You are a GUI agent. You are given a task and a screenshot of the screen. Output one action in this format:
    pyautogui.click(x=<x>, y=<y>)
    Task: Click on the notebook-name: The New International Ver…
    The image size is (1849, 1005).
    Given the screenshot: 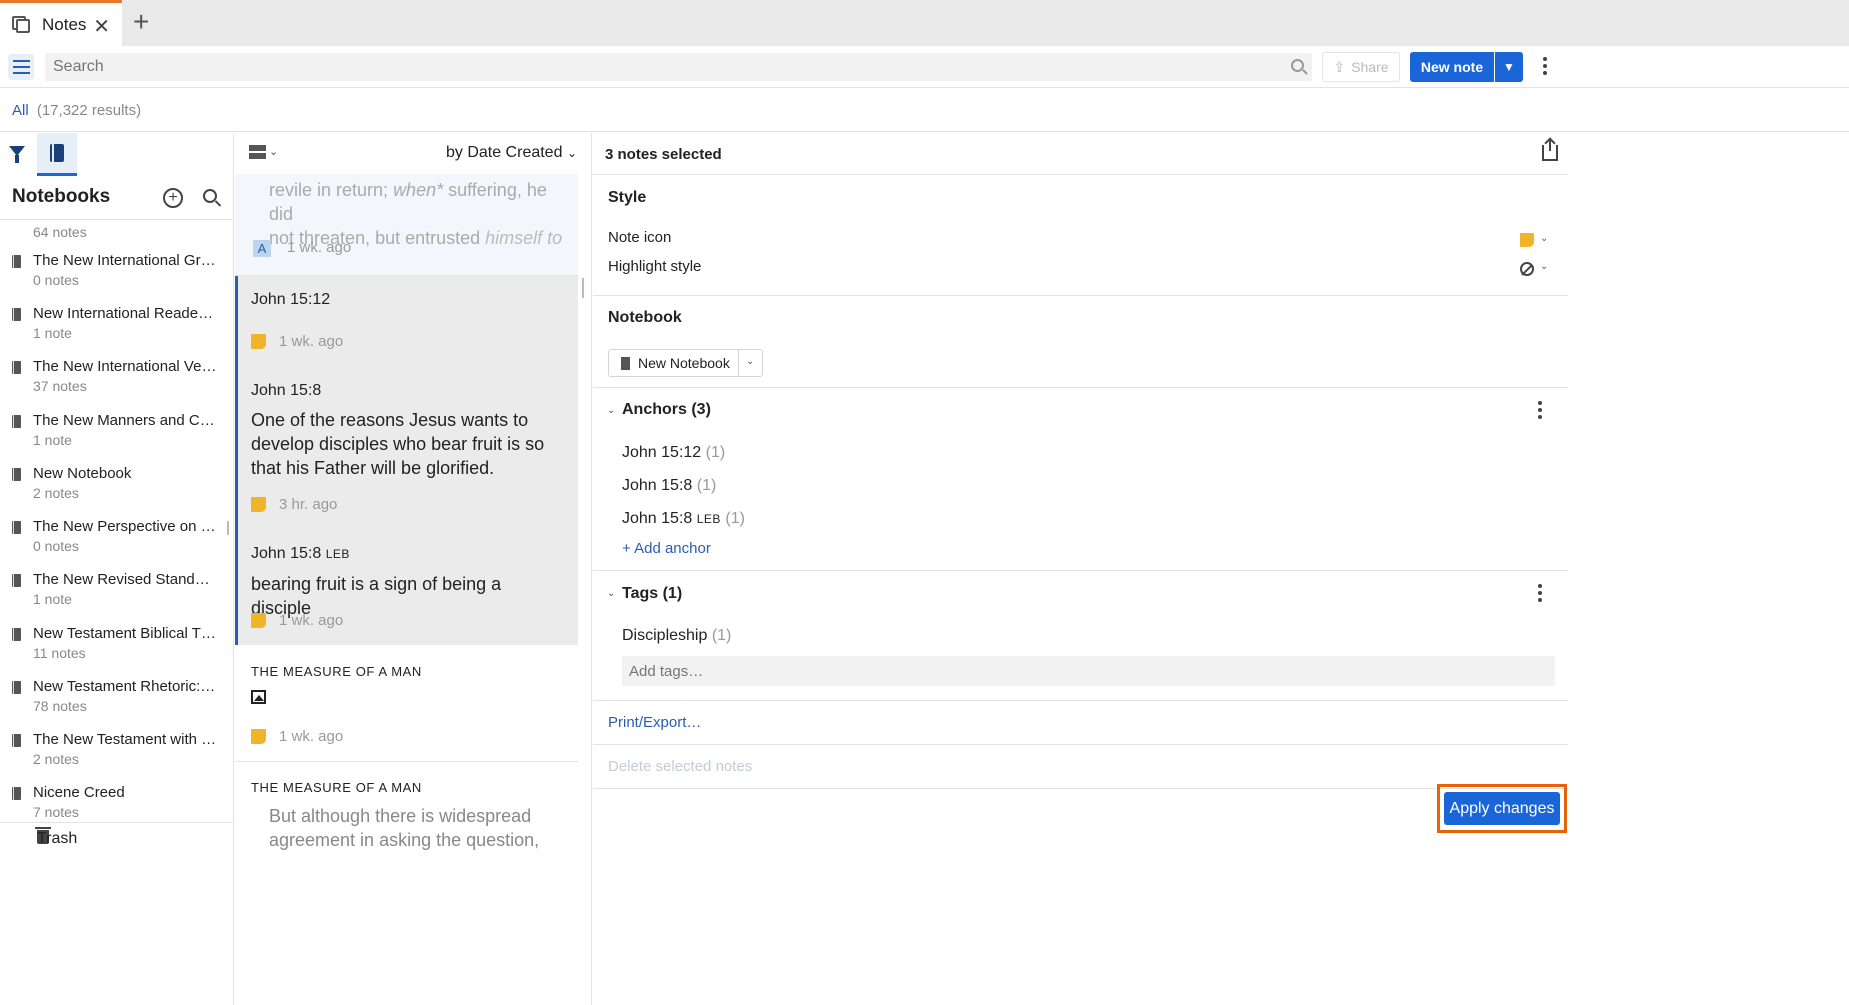 What is the action you would take?
    pyautogui.click(x=125, y=366)
    